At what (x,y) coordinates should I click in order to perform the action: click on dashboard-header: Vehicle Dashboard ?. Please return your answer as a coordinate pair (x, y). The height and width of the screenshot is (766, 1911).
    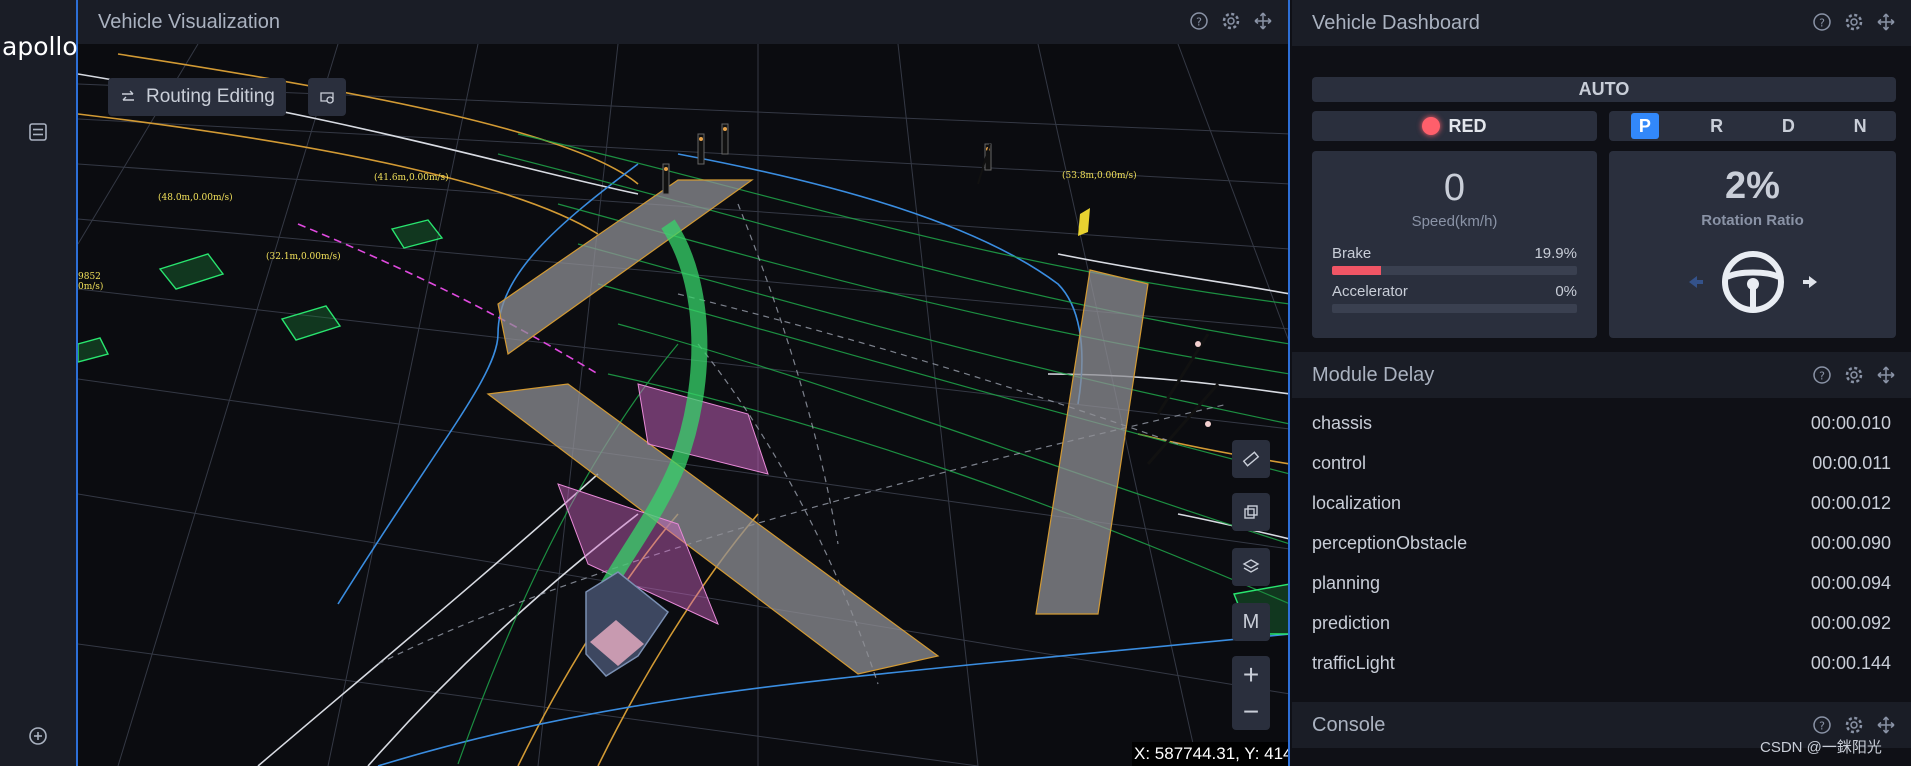
    Looking at the image, I should click on (1601, 23).